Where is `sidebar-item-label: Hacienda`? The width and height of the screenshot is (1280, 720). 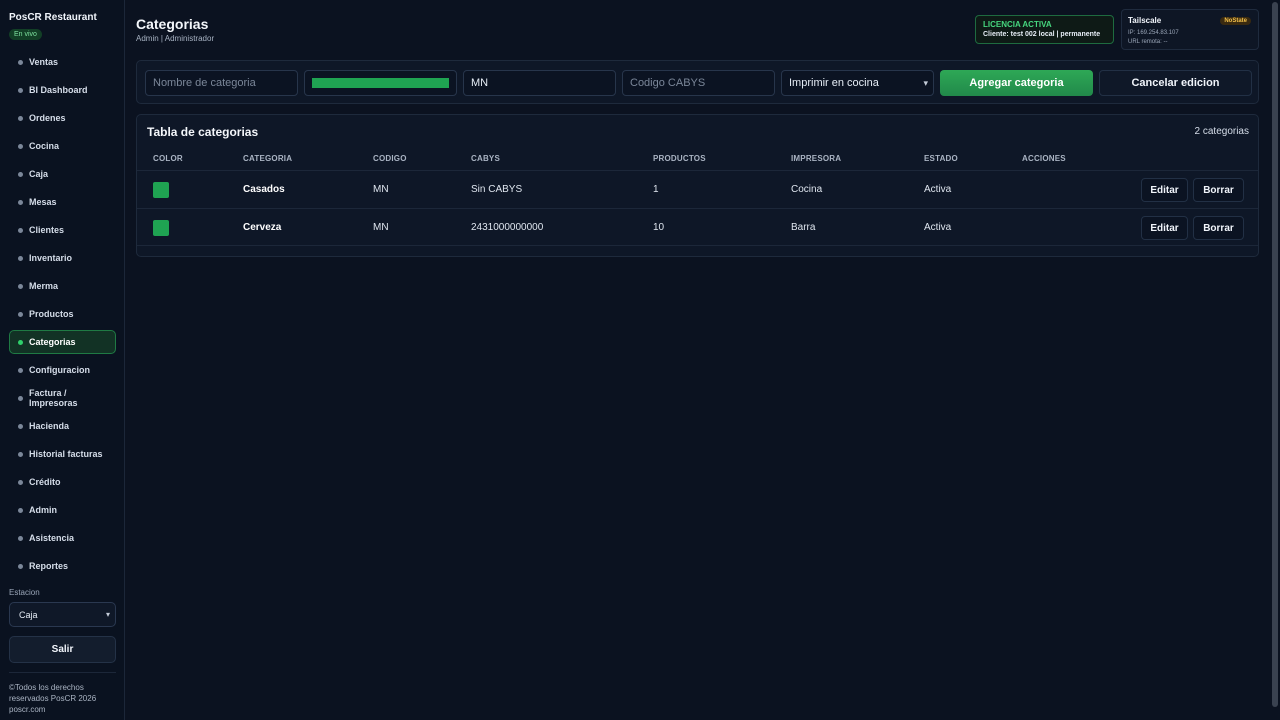 sidebar-item-label: Hacienda is located at coordinates (49, 426).